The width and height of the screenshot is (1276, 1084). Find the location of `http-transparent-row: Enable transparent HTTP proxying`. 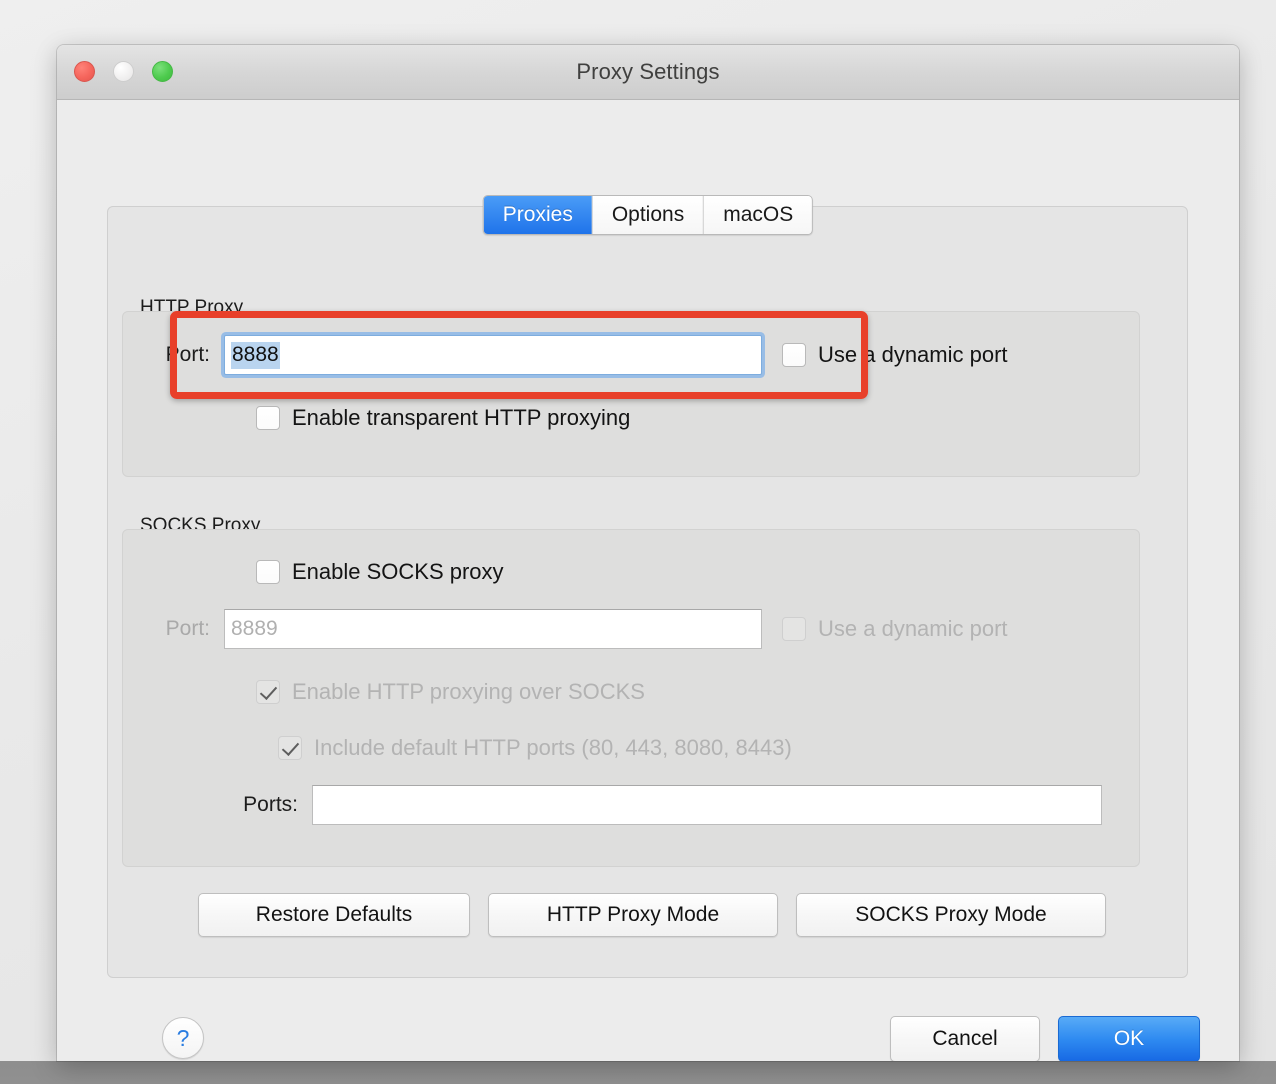

http-transparent-row: Enable transparent HTTP proxying is located at coordinates (443, 418).